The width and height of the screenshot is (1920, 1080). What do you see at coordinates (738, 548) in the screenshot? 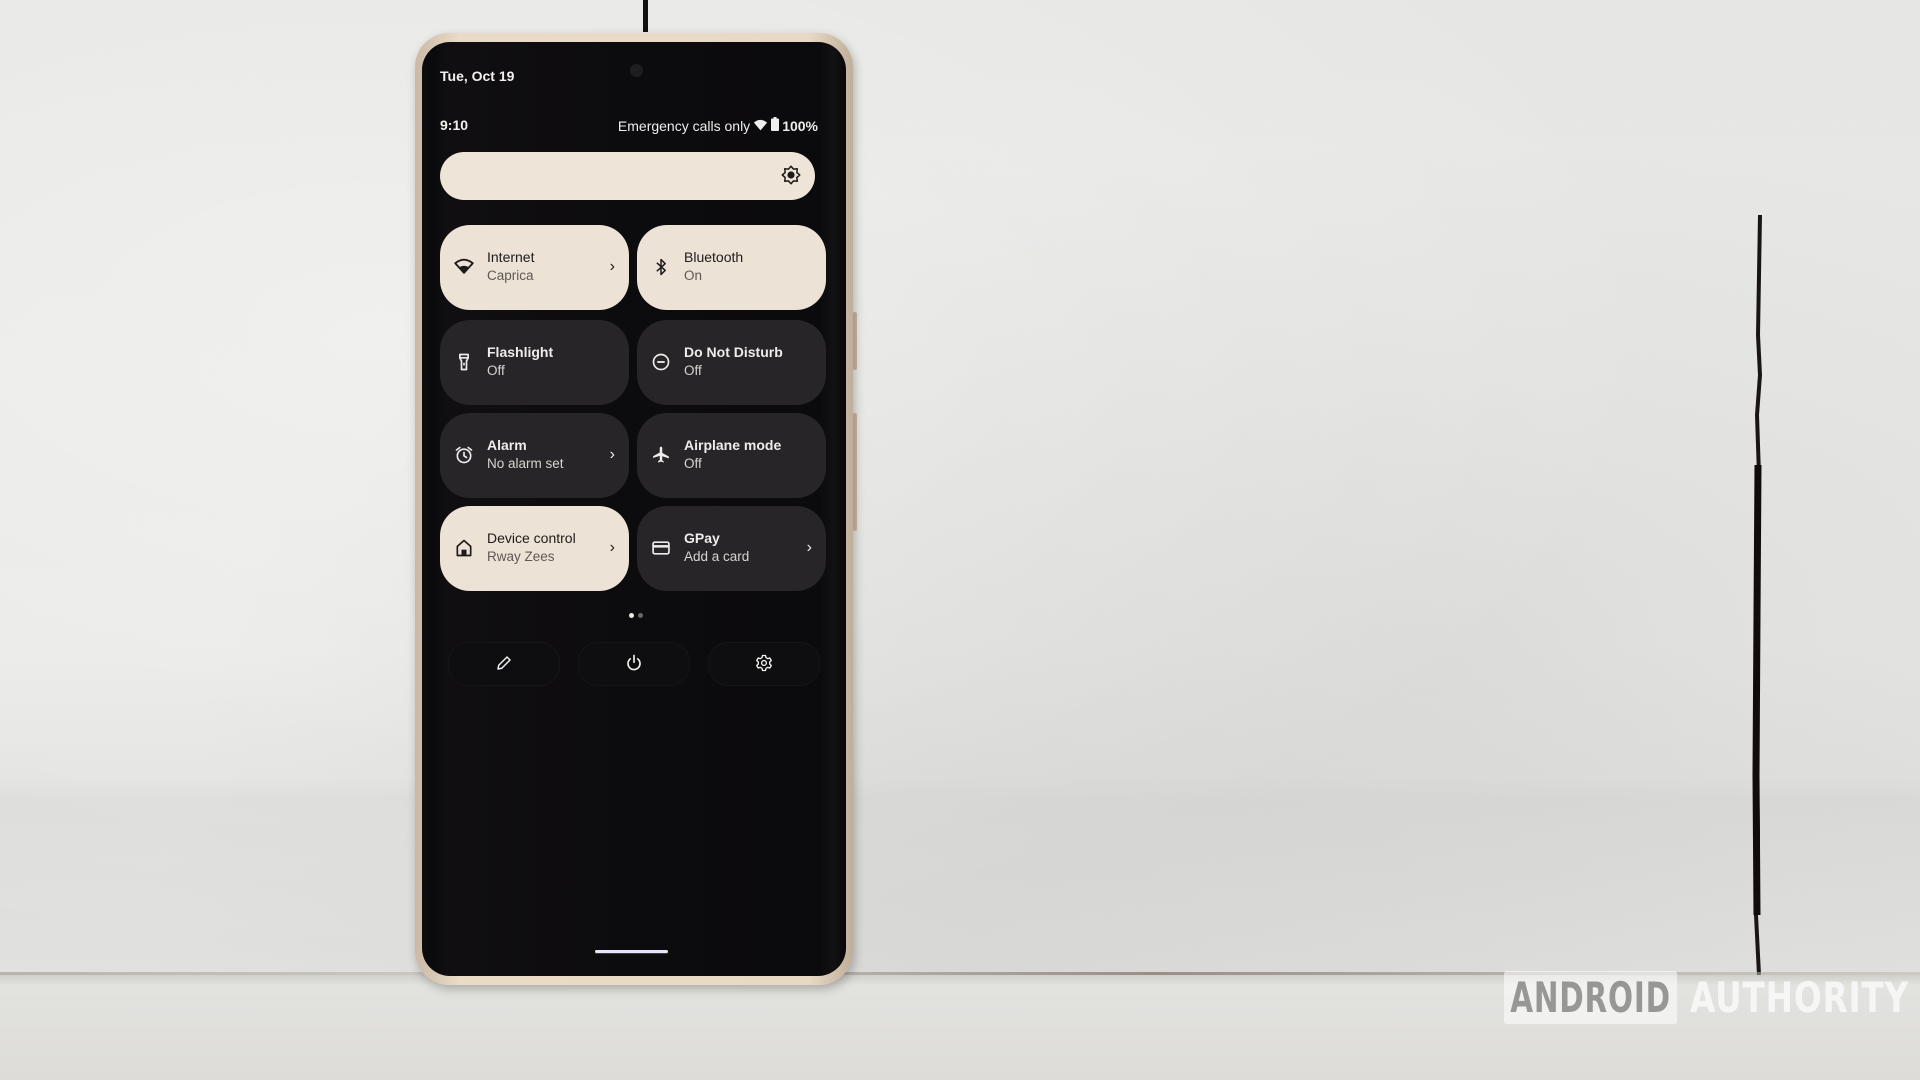
I see `tile-text: GPay Add a card` at bounding box center [738, 548].